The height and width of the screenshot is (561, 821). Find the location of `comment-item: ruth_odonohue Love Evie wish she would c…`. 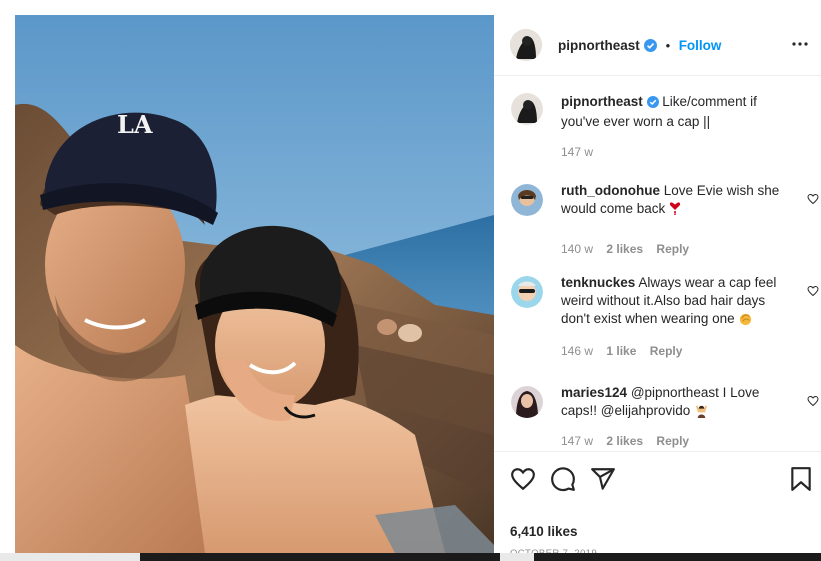

comment-item: ruth_odonohue Love Evie wish she would c… is located at coordinates (665, 222).